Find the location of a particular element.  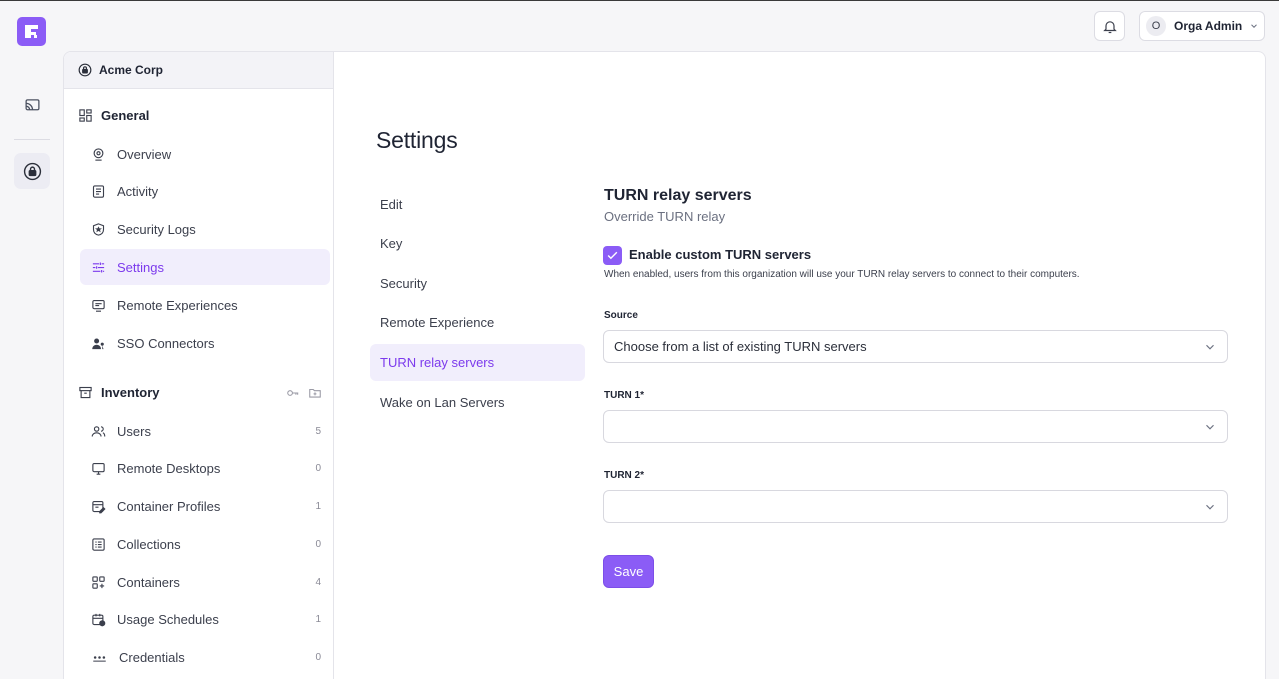

check-icon is located at coordinates (612, 255).